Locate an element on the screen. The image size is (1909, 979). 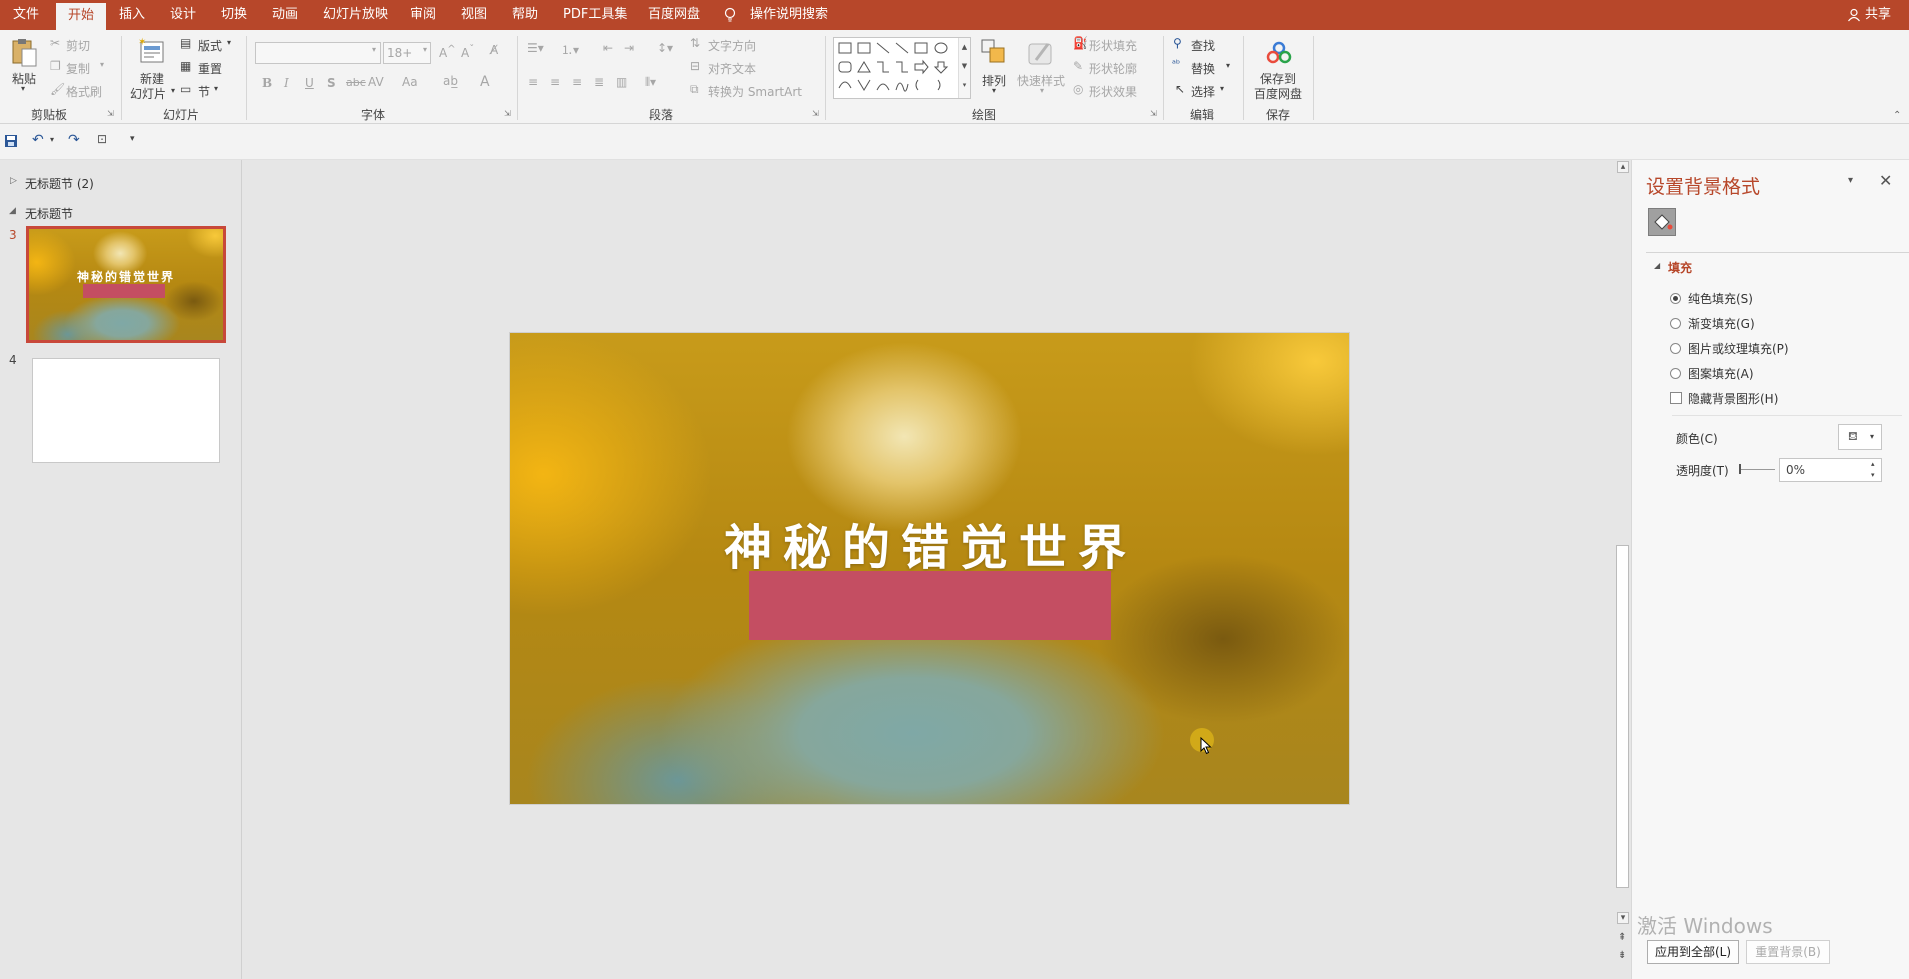
scroll-down-icon: ▾ is located at coordinates (1623, 918).